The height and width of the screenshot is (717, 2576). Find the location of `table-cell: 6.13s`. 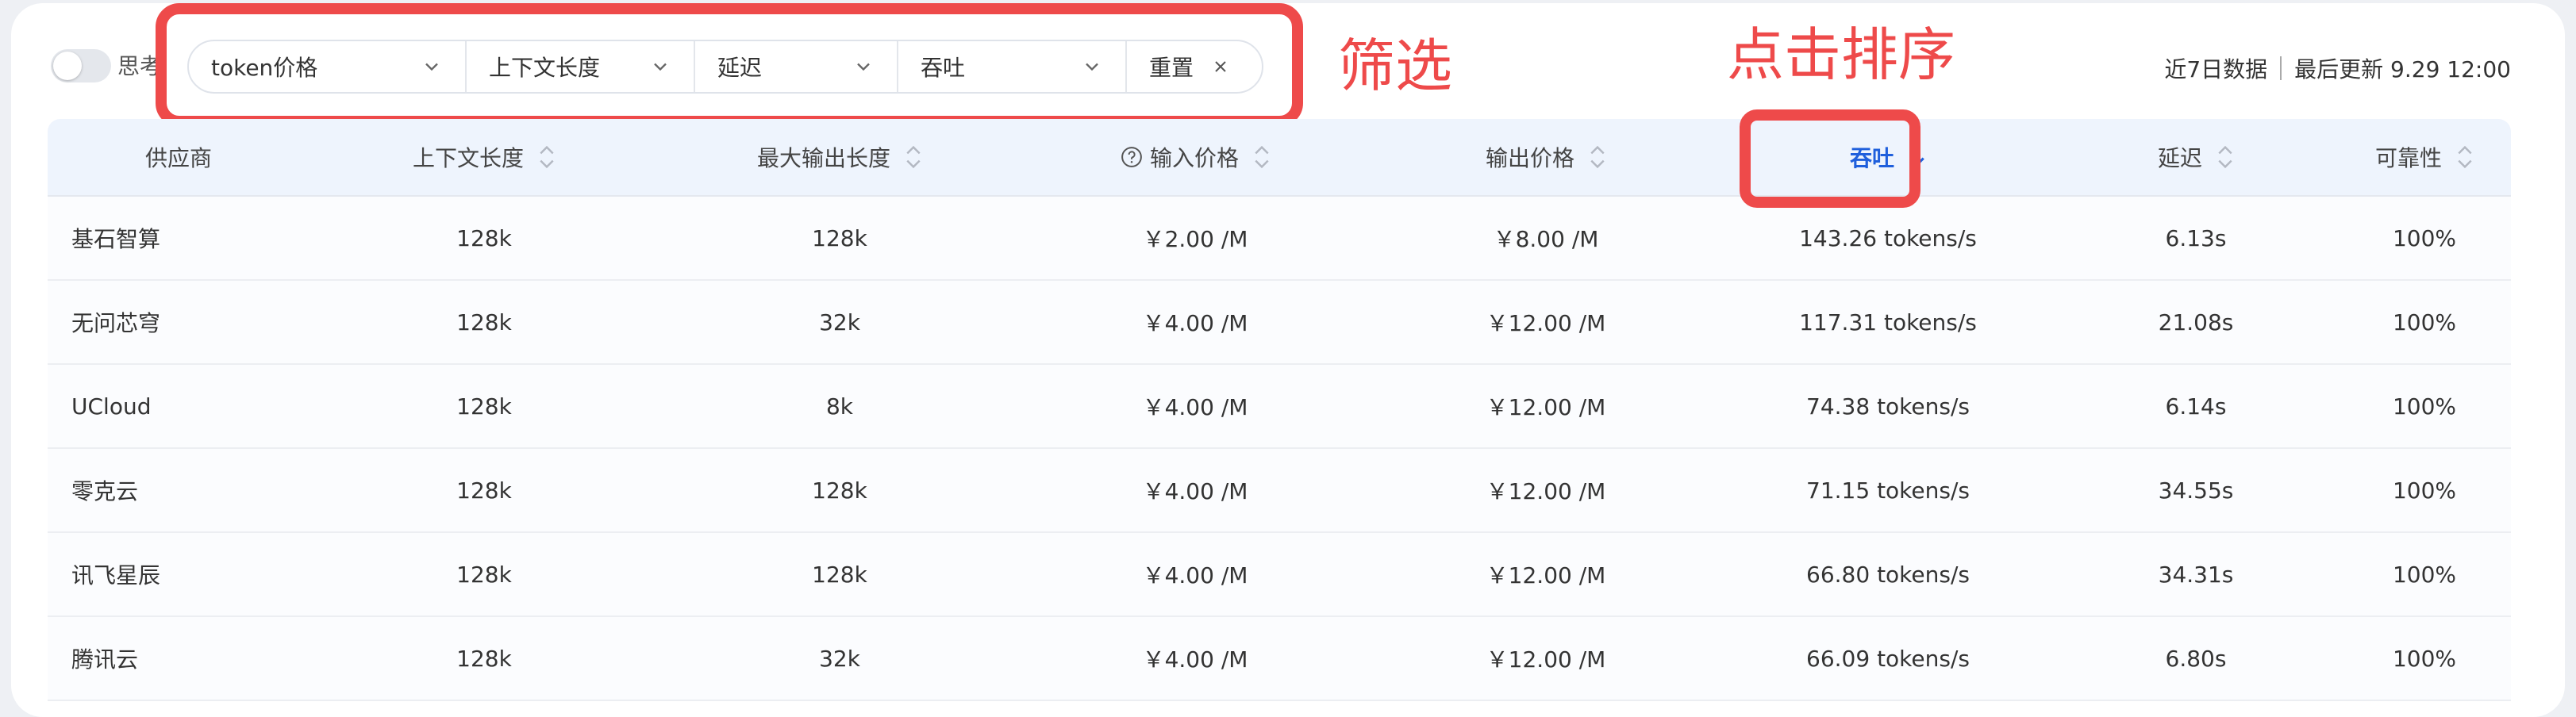

table-cell: 6.13s is located at coordinates (2196, 237).